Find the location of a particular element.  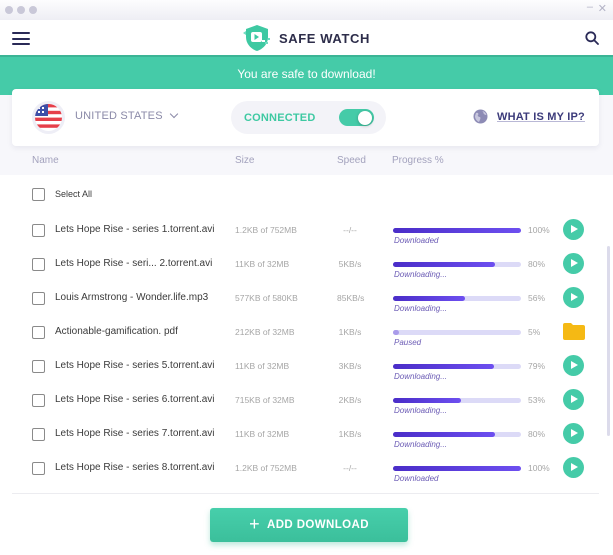

connection-card: UNITED STATES CONNECTED WHAT IS MY IP? is located at coordinates (305, 117).